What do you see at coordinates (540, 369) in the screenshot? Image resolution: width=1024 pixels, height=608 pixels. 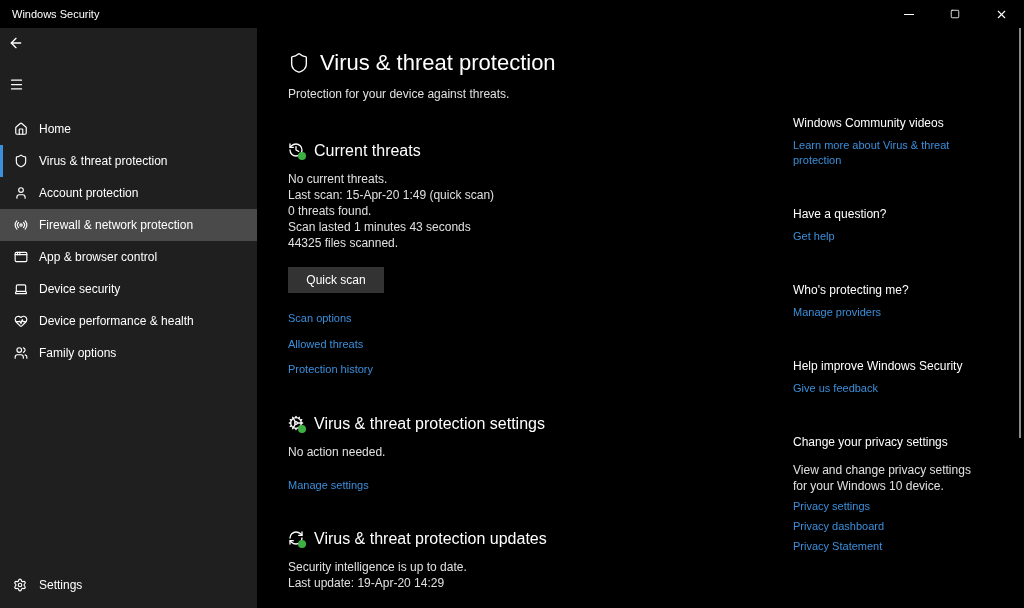 I see `link: Protection history` at bounding box center [540, 369].